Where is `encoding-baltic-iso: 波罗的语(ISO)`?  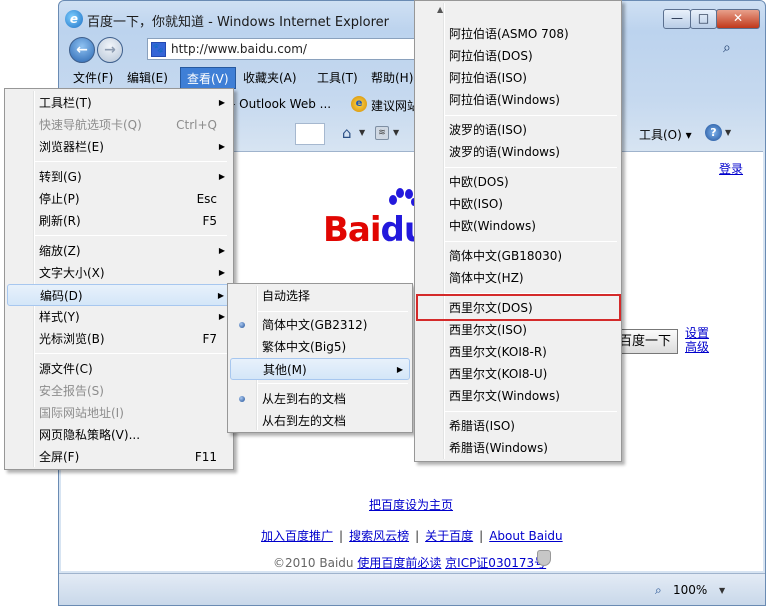
encoding-baltic-iso: 波罗的语(ISO) is located at coordinates (518, 130).